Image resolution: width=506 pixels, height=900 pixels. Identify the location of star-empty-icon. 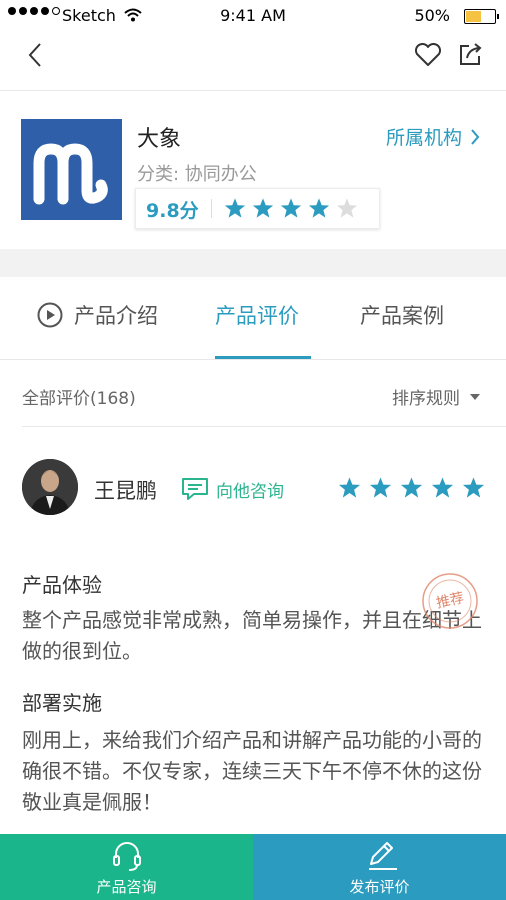
(347, 208).